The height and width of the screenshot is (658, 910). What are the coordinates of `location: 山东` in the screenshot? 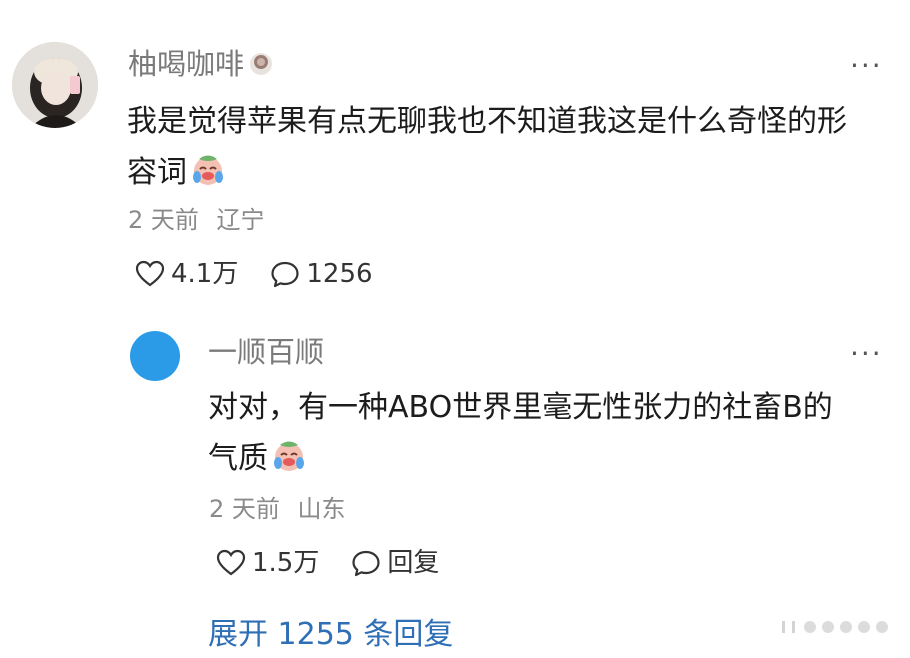 It's located at (321, 509).